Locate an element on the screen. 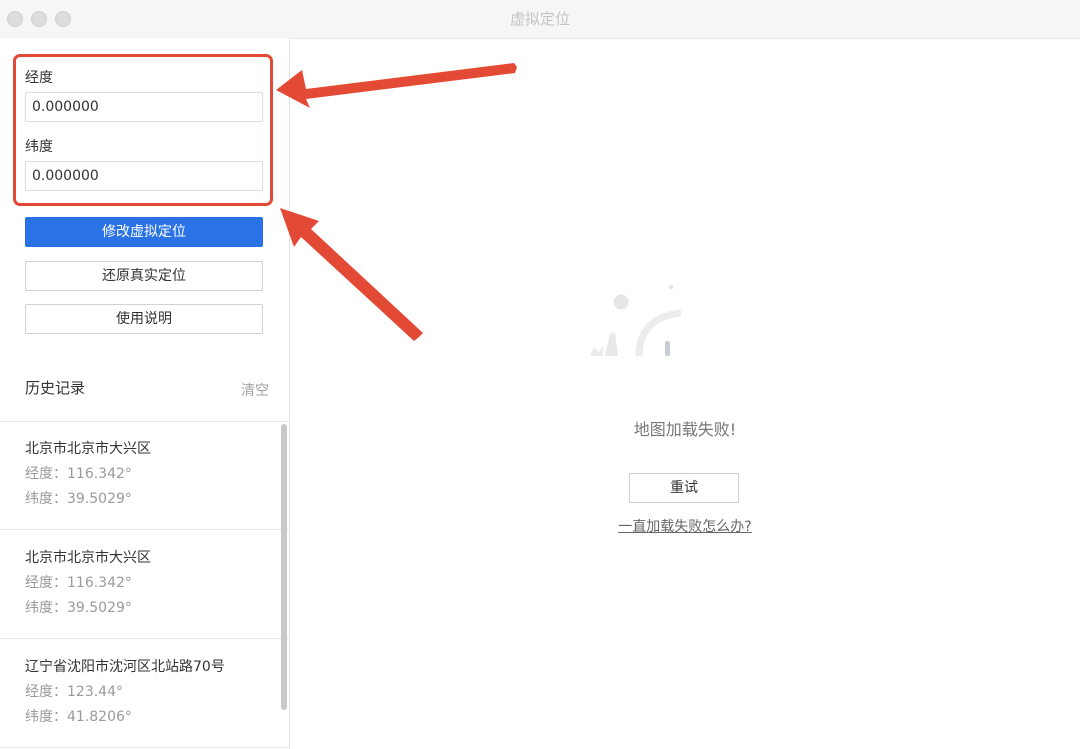 This screenshot has height=749, width=1080. modify-location-button: 修改虚拟定位 is located at coordinates (144, 232).